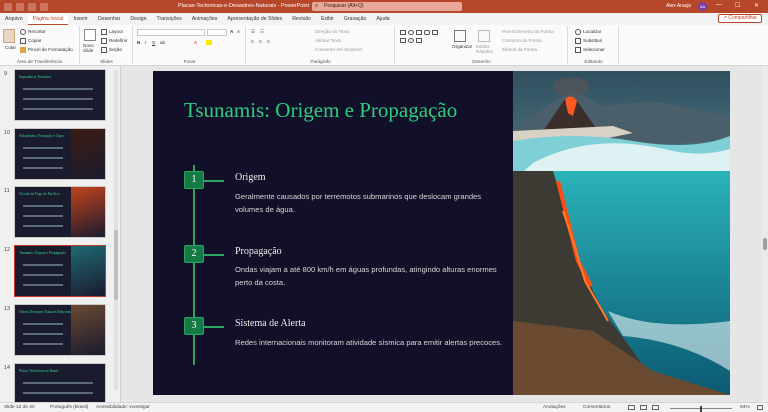  I want to click on shrink-font-icon: A, so click(238, 31).